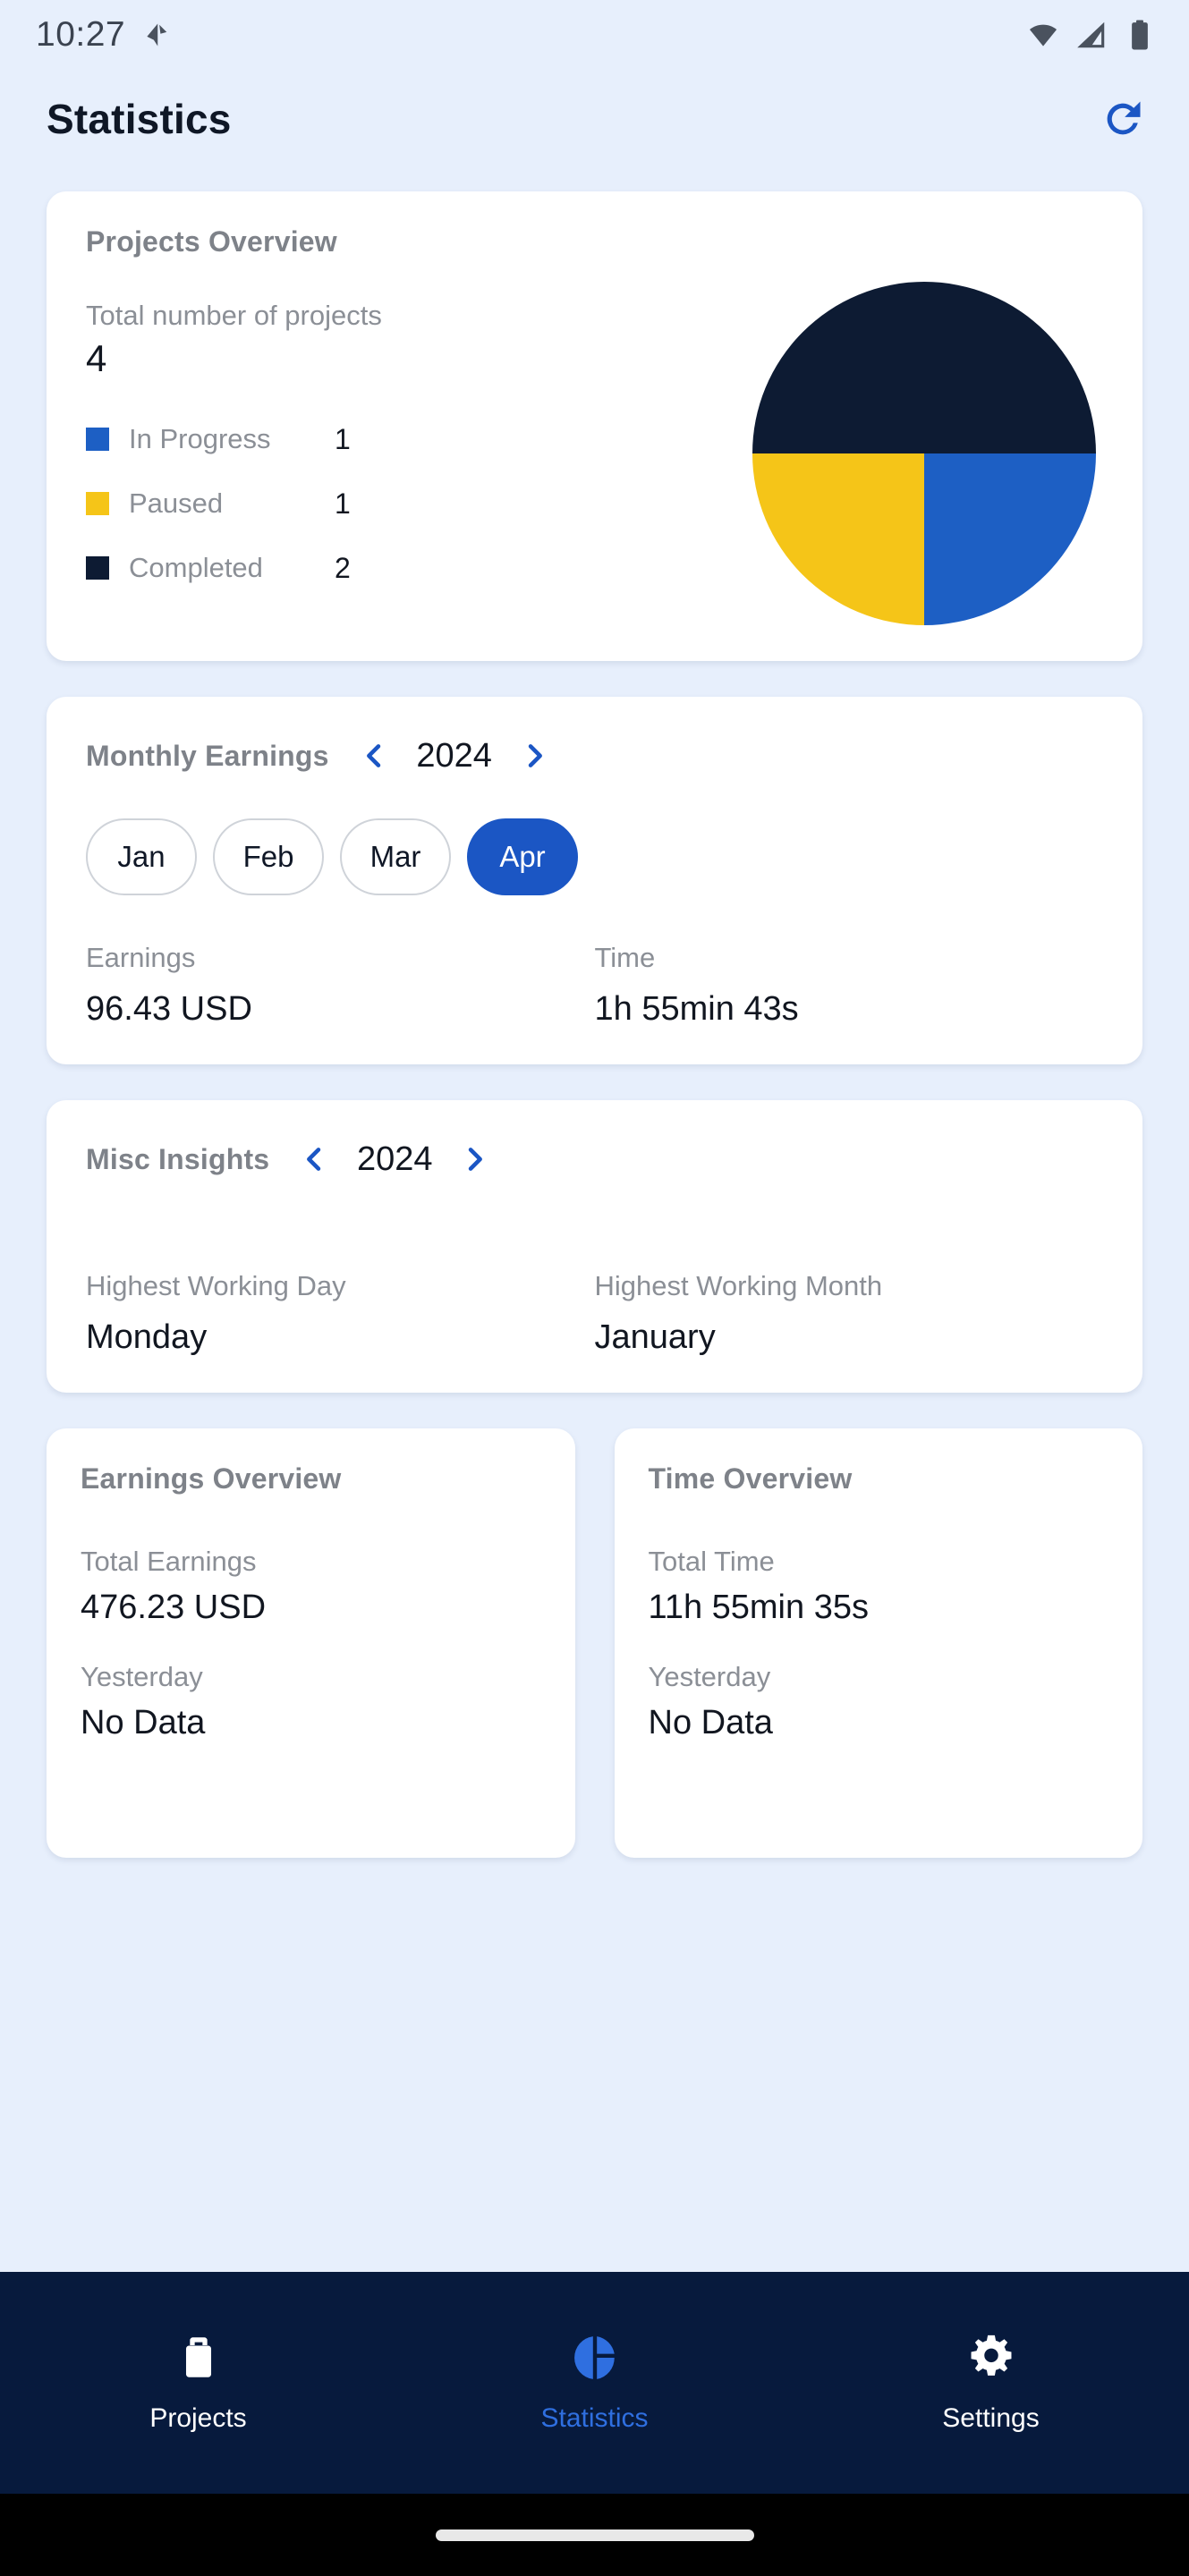 The width and height of the screenshot is (1189, 2576). I want to click on month-selector: Jan Feb Mar Apr, so click(594, 856).